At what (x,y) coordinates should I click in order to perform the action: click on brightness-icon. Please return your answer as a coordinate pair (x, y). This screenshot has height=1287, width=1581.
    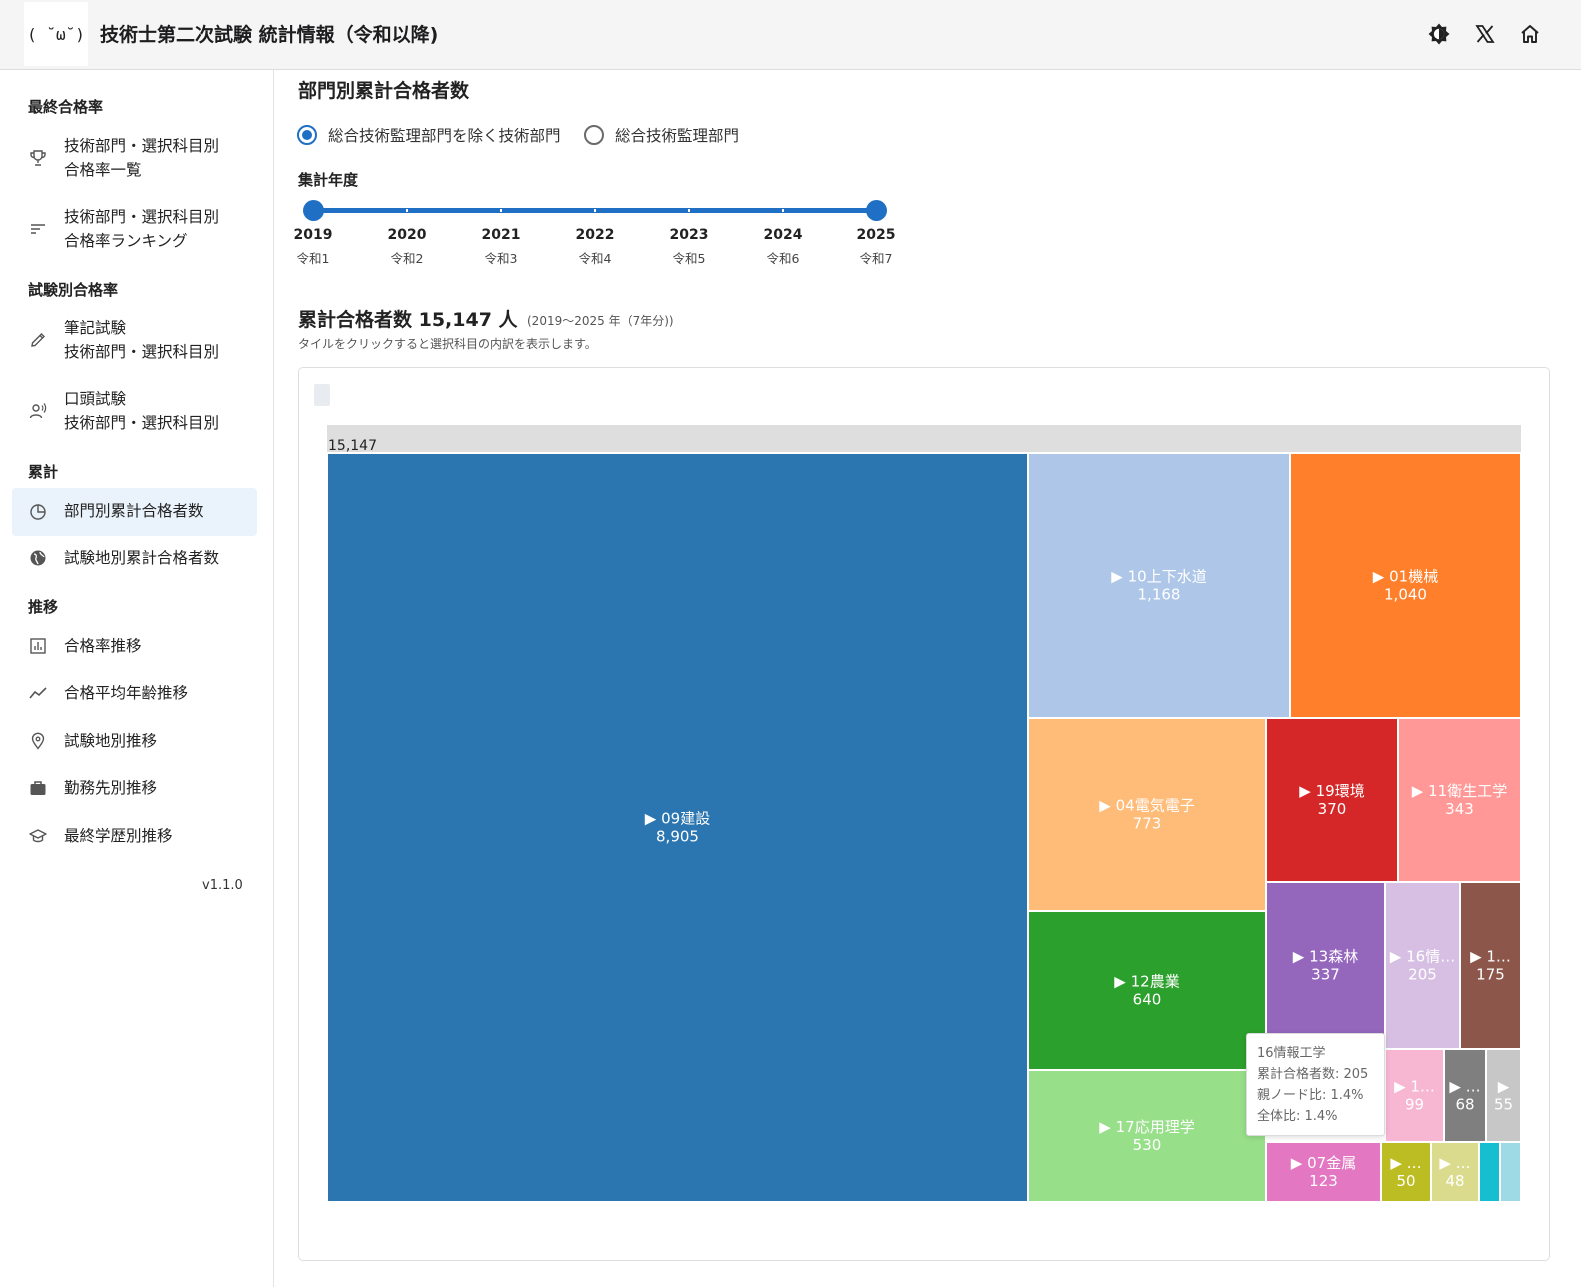
    Looking at the image, I should click on (1439, 34).